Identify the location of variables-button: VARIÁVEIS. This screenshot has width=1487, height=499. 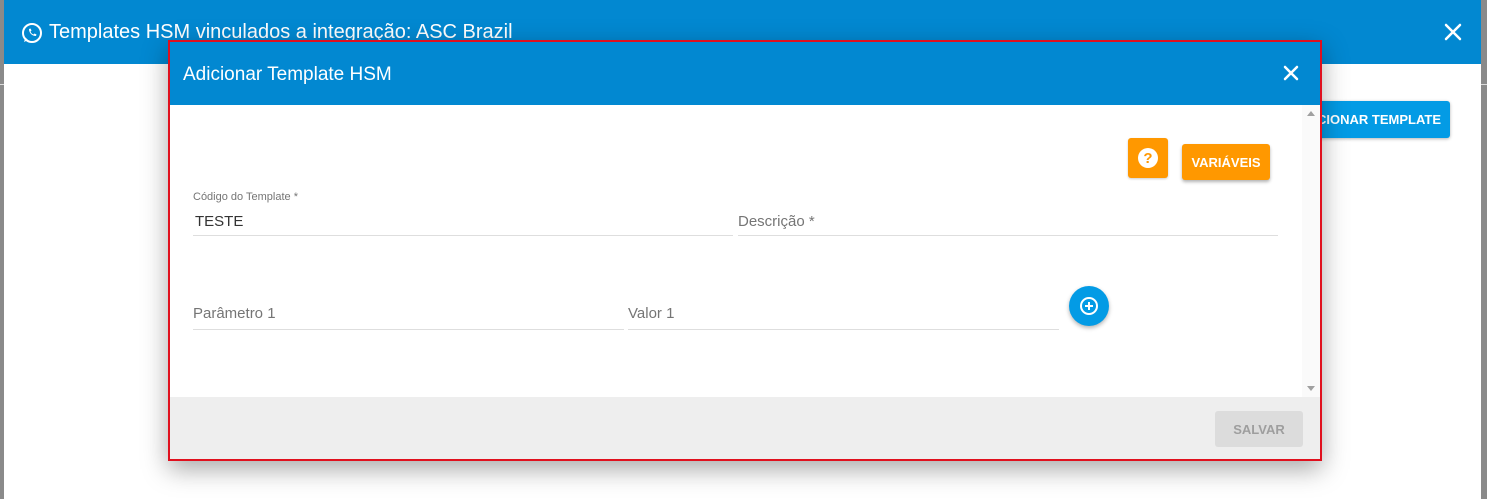
(1226, 162).